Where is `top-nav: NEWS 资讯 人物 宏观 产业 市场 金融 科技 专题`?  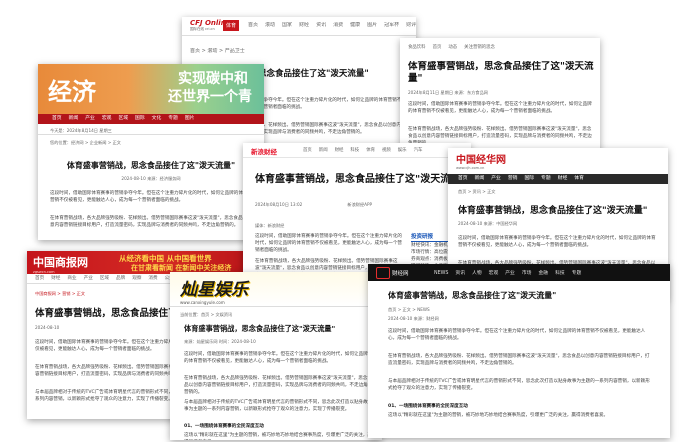 top-nav: NEWS 资讯 人物 宏观 产业 市场 金融 科技 专题 is located at coordinates (511, 272).